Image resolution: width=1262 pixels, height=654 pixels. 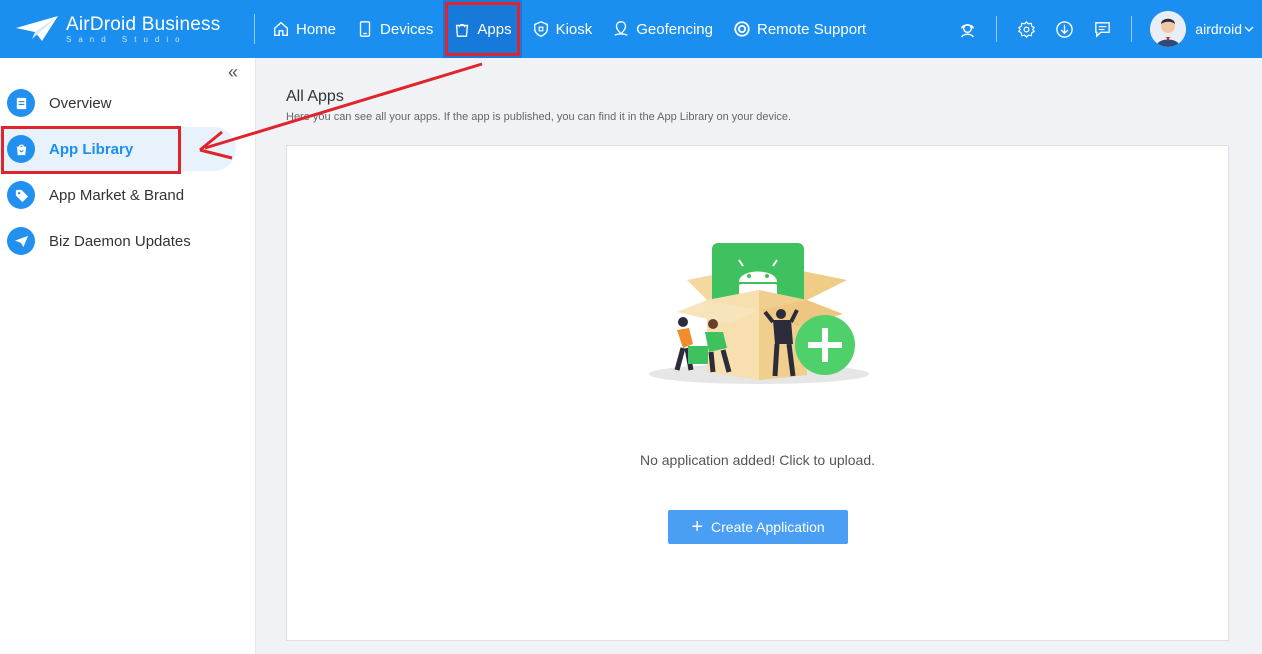 I want to click on user-menu: airdroid, so click(x=1202, y=29).